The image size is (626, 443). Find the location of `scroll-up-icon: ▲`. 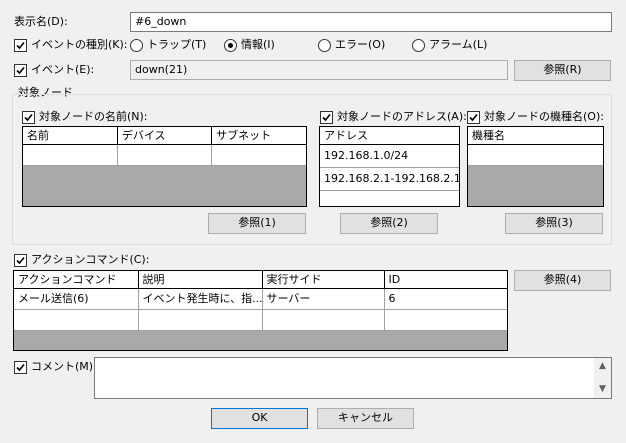

scroll-up-icon: ▲ is located at coordinates (602, 366).